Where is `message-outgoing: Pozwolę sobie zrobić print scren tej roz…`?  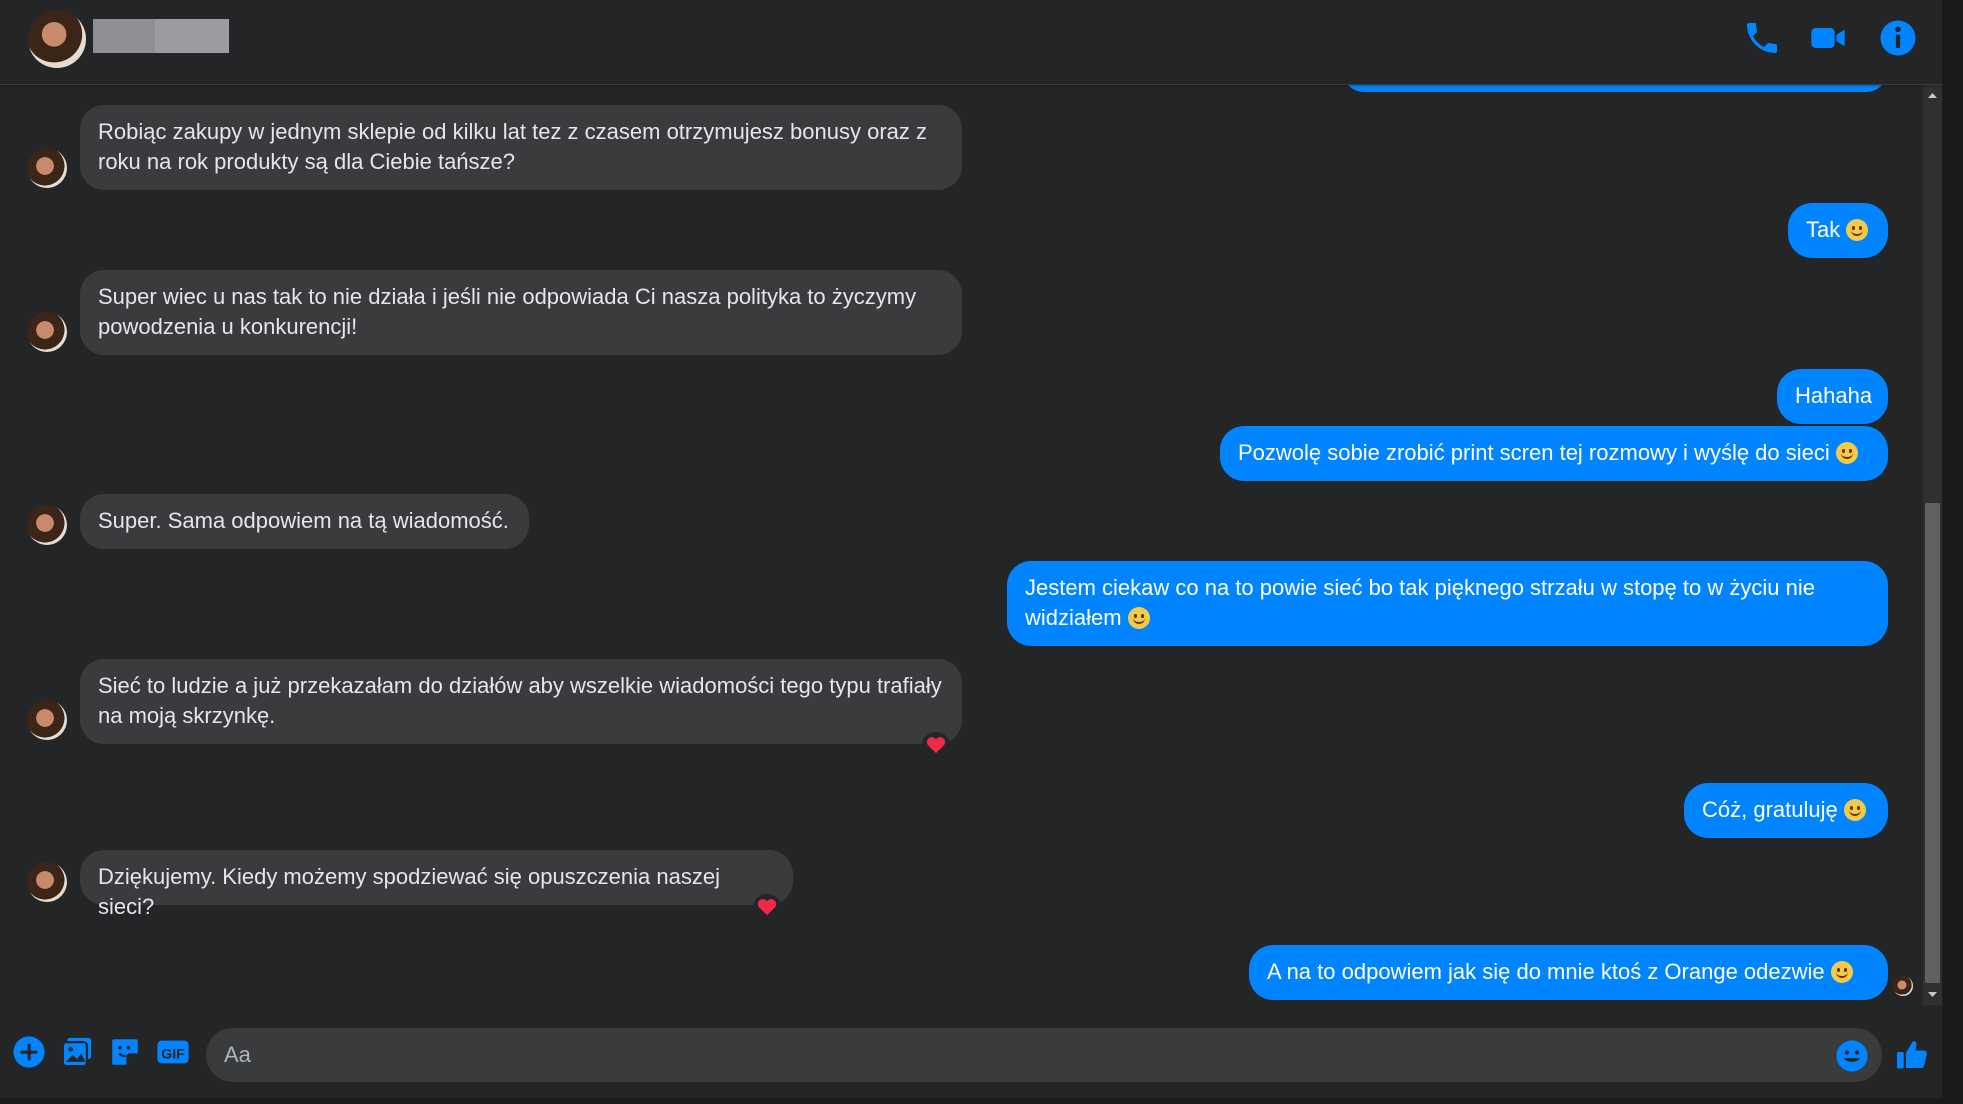
message-outgoing: Pozwolę sobie zrobić print scren tej roz… is located at coordinates (1554, 453).